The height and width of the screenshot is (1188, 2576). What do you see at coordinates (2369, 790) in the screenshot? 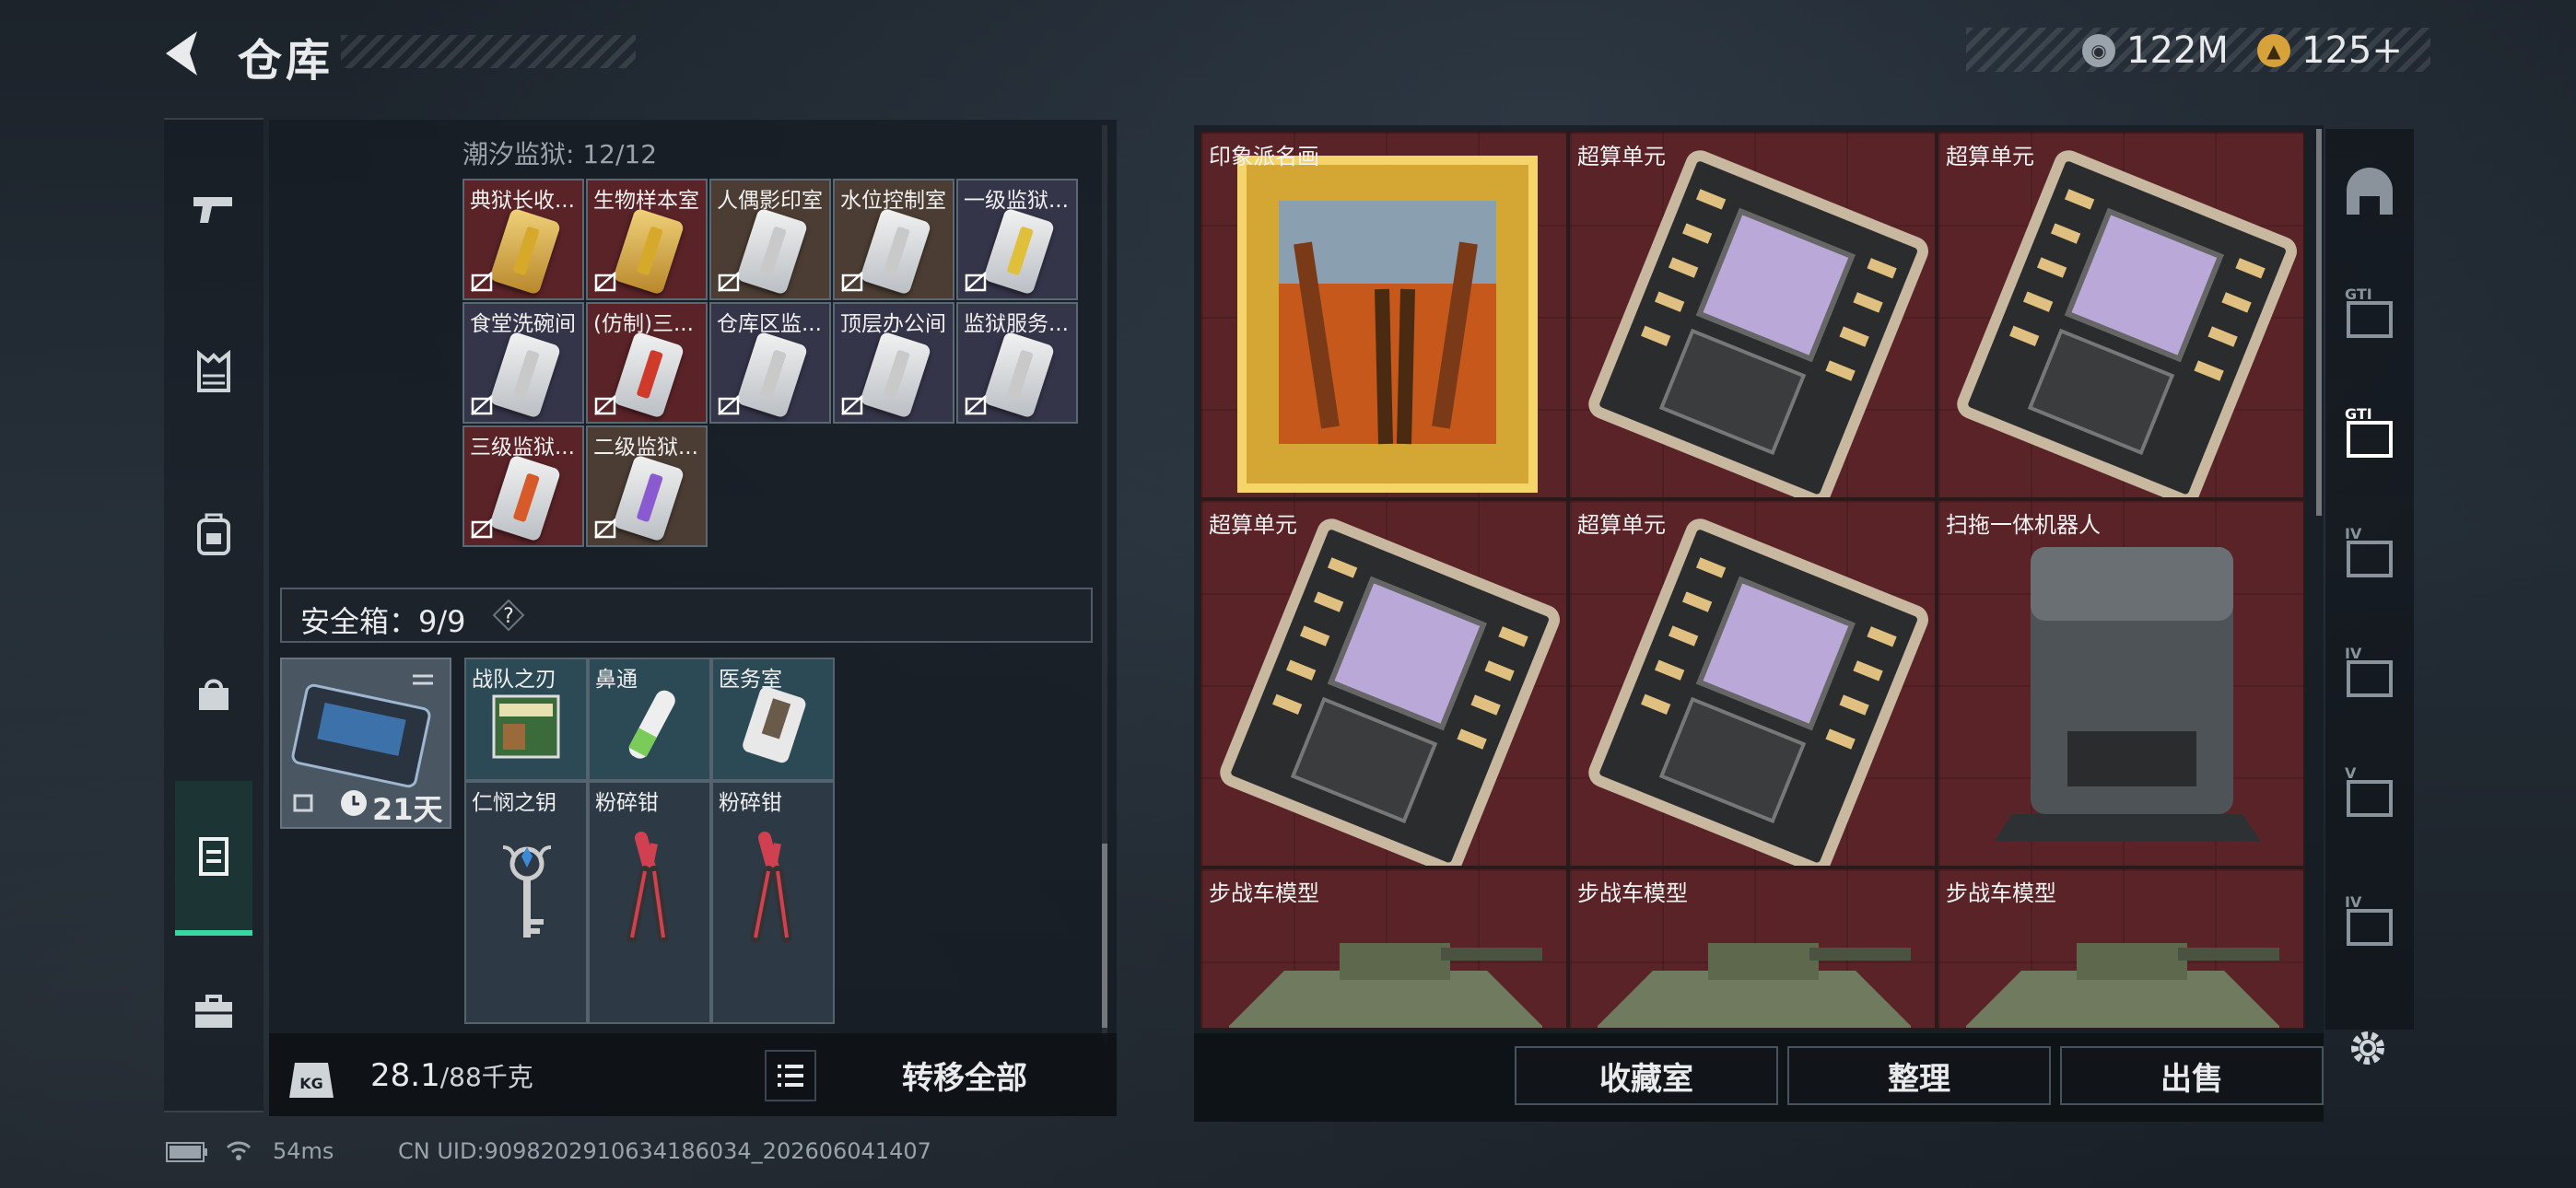
I see `v-monitor-icon: V` at bounding box center [2369, 790].